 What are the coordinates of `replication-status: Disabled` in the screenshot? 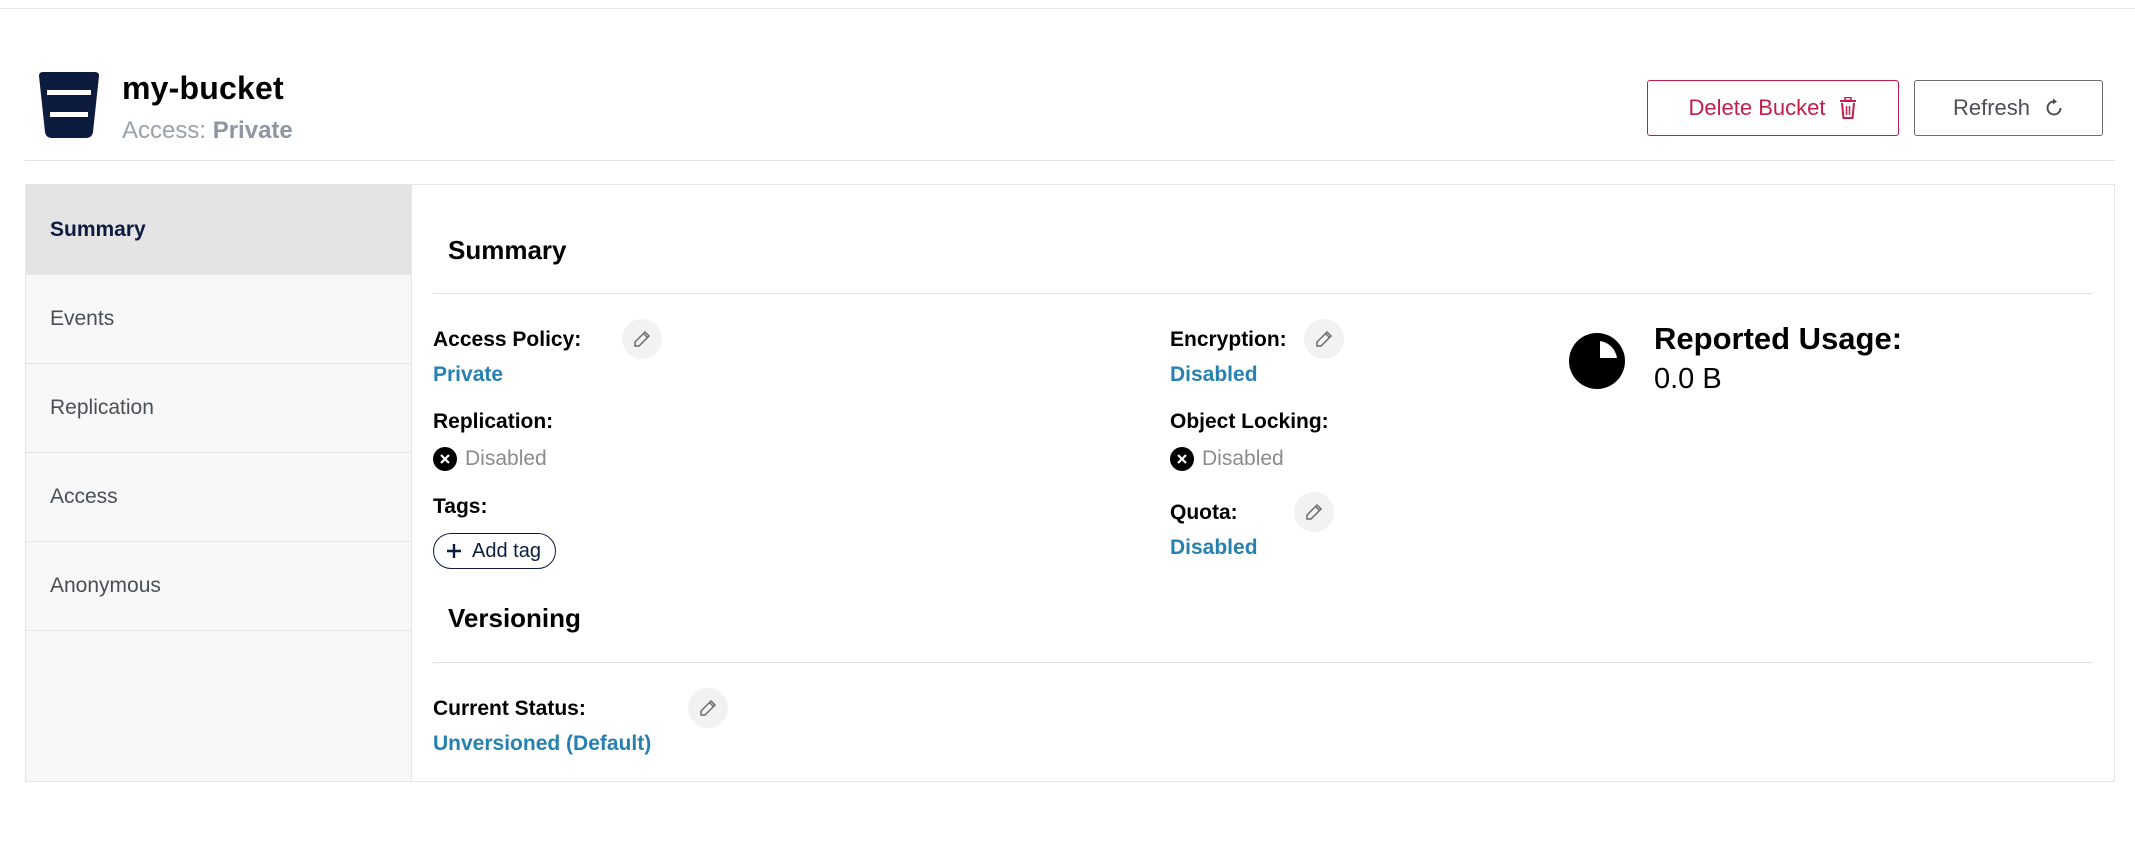 It's located at (490, 459).